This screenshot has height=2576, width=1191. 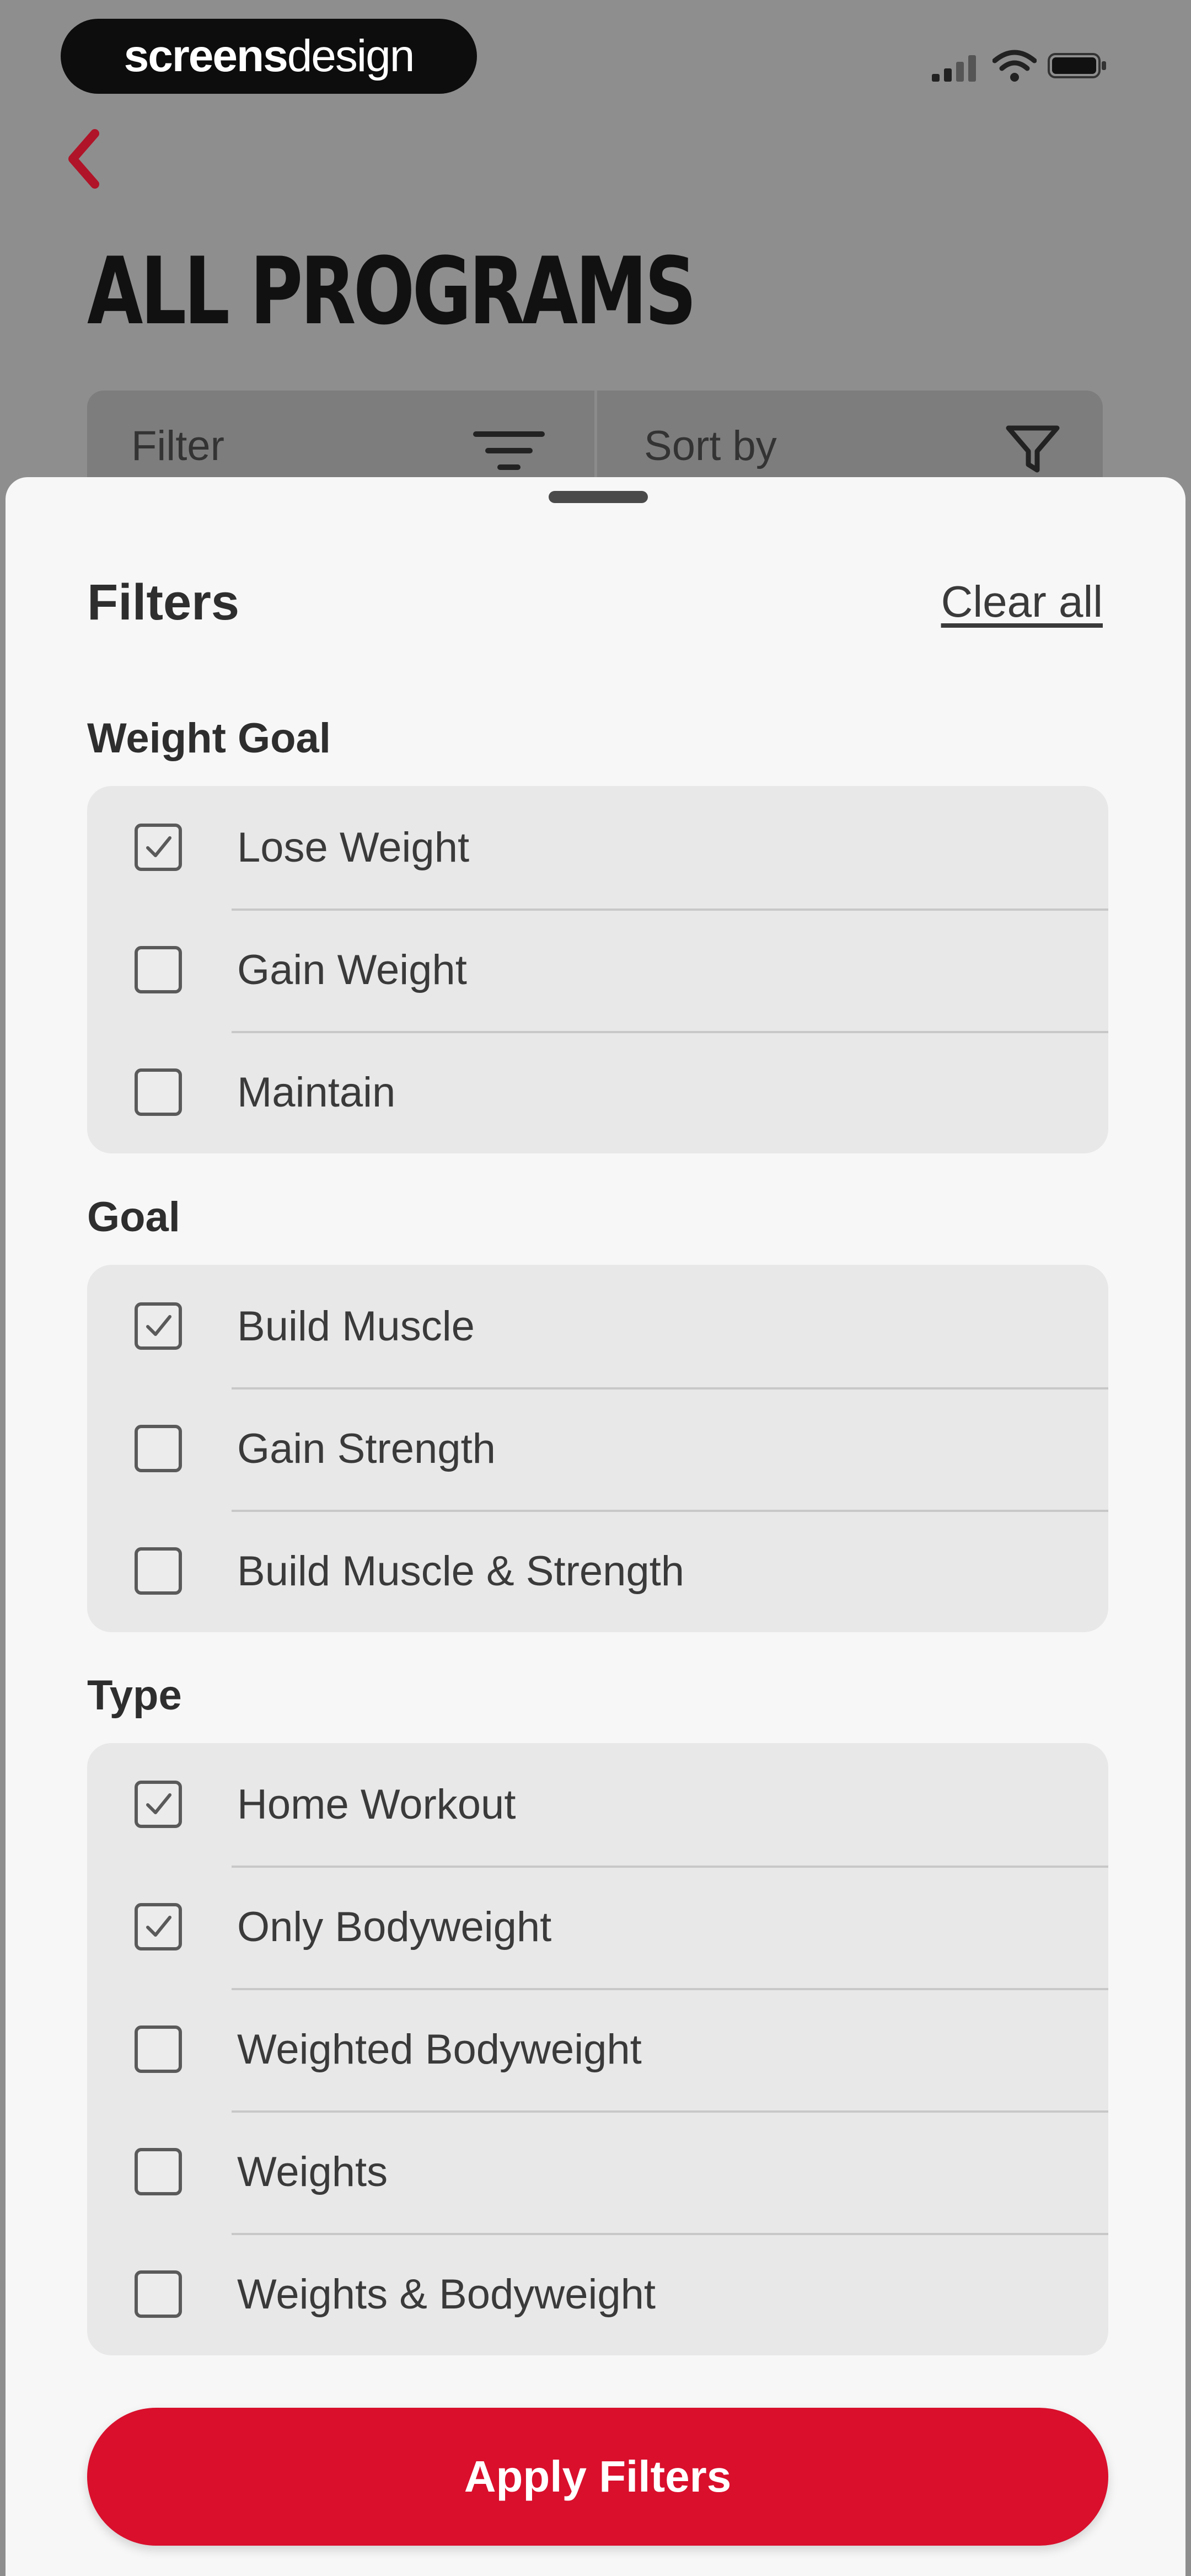 What do you see at coordinates (209, 738) in the screenshot?
I see `section-title-weight-goal: Weight Goal` at bounding box center [209, 738].